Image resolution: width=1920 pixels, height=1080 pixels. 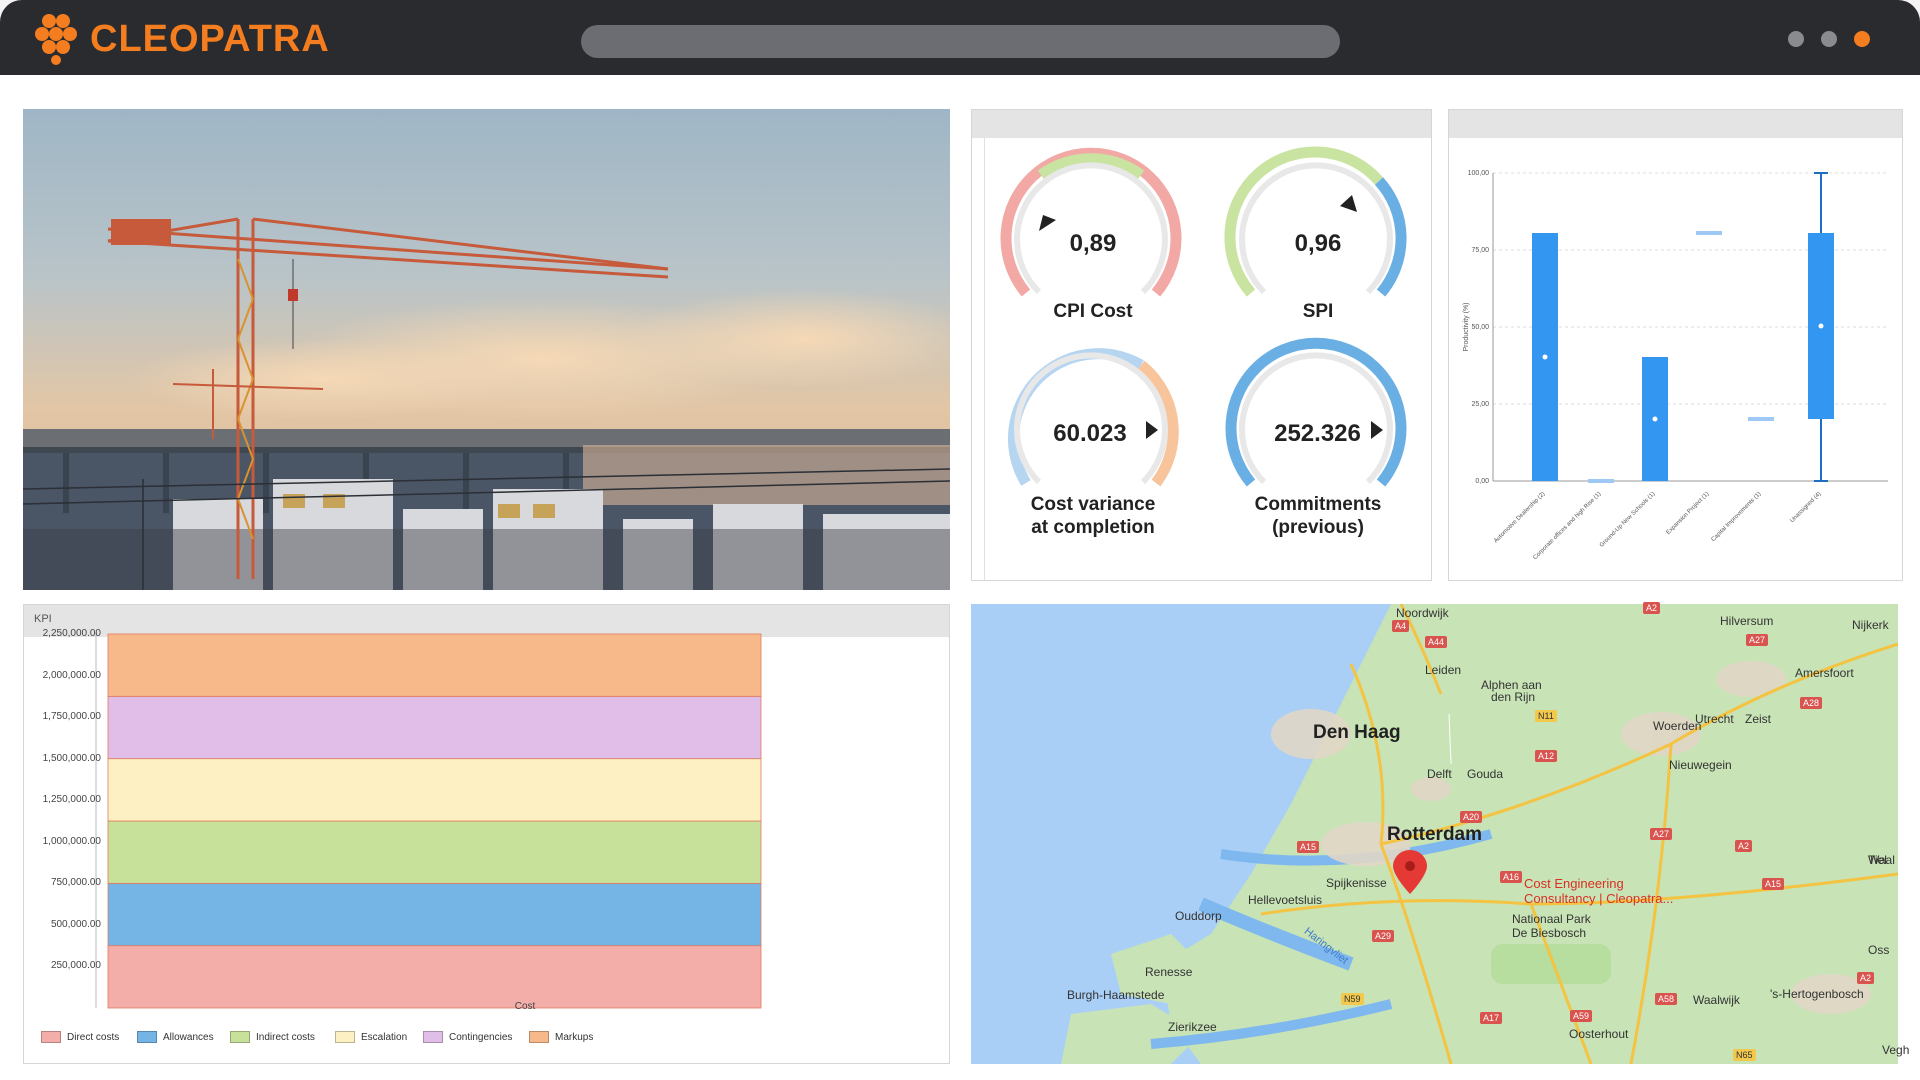 I want to click on map-place-label: Hellevoetsluis, so click(x=1285, y=900).